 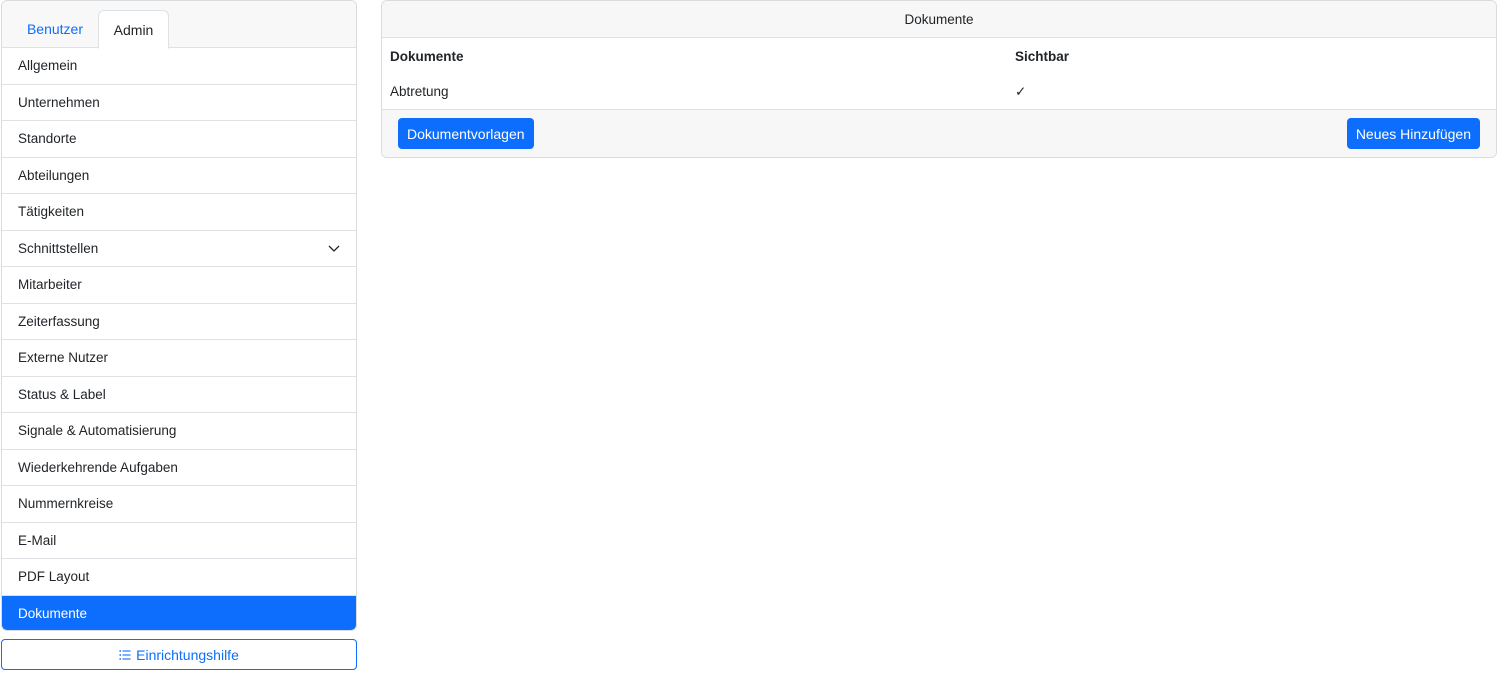 What do you see at coordinates (50, 285) in the screenshot?
I see `sidebar-item-label: Mitarbeiter` at bounding box center [50, 285].